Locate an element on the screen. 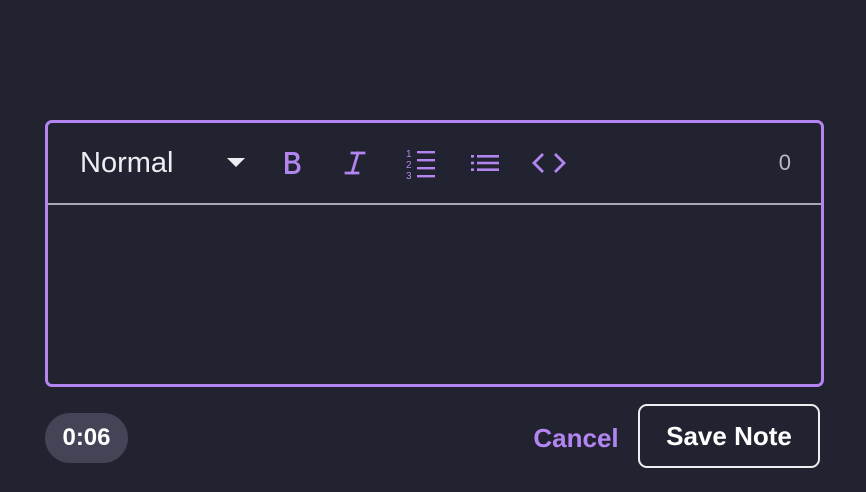 The height and width of the screenshot is (492, 866). editor-toolbar: Normal 1 2 3 0 is located at coordinates (434, 164).